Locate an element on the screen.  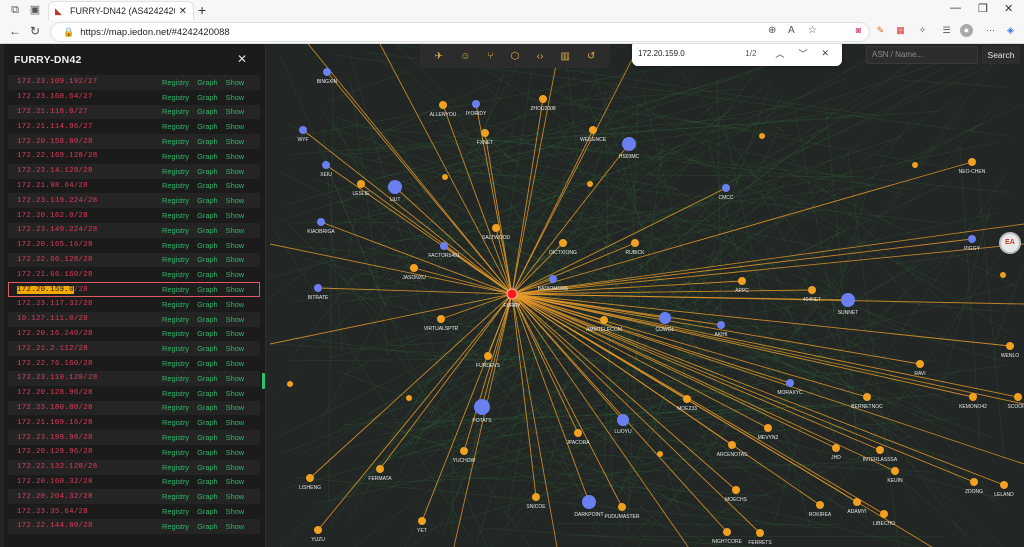
plane-icon: ✈ is located at coordinates (439, 56).